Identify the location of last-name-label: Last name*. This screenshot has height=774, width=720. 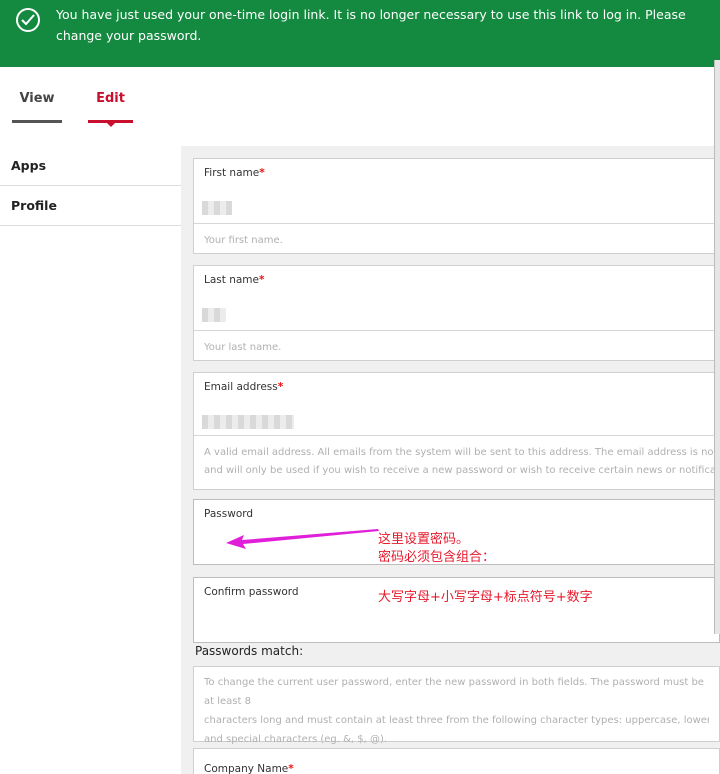
(234, 280).